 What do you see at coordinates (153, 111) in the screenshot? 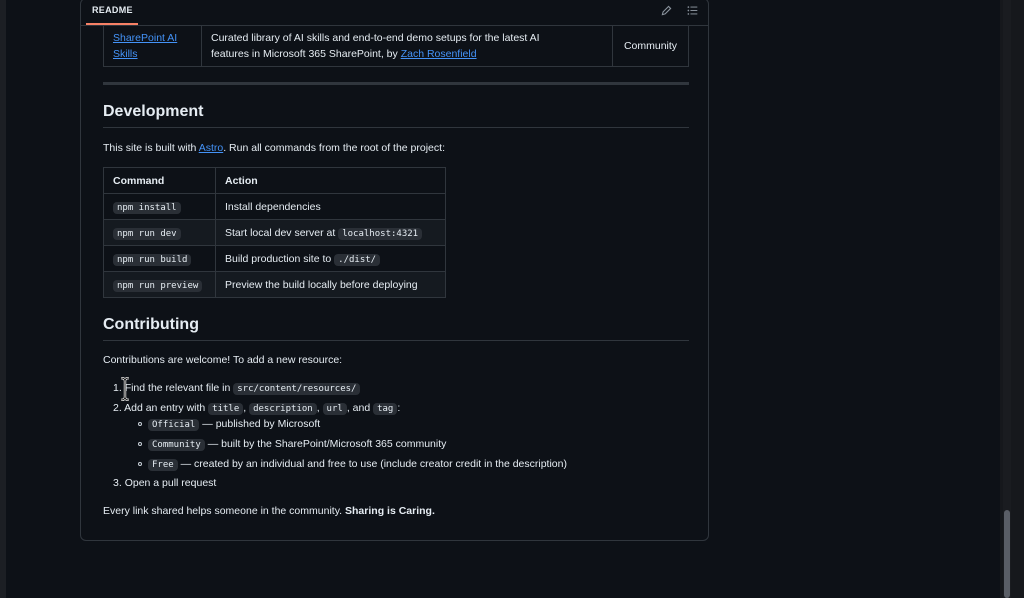
I see `development-heading: Development` at bounding box center [153, 111].